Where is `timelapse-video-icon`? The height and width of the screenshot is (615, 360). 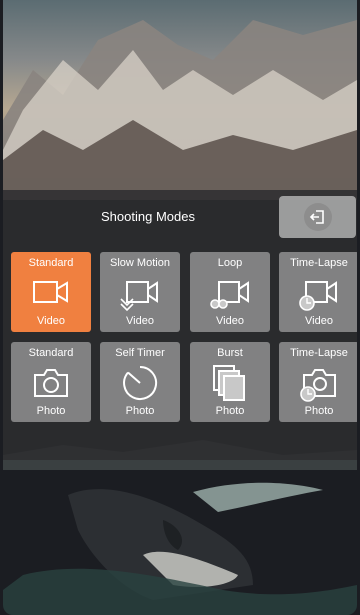
timelapse-video-icon is located at coordinates (318, 296).